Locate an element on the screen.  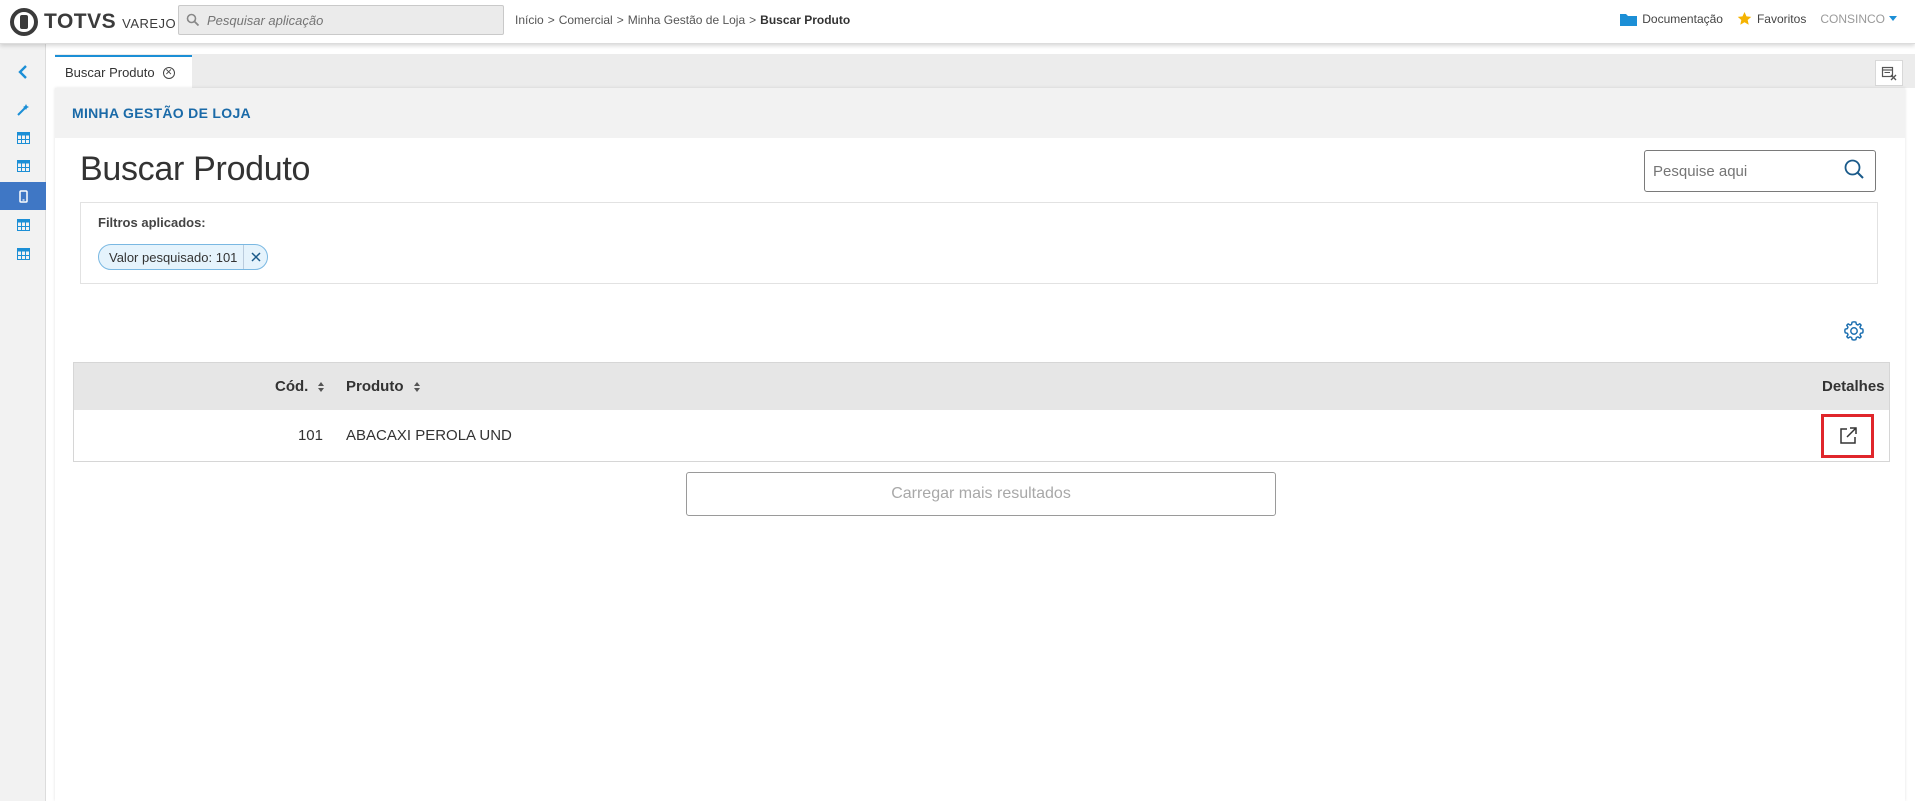
tab-buscar-produto: Buscar Produto ✕ is located at coordinates (123, 71).